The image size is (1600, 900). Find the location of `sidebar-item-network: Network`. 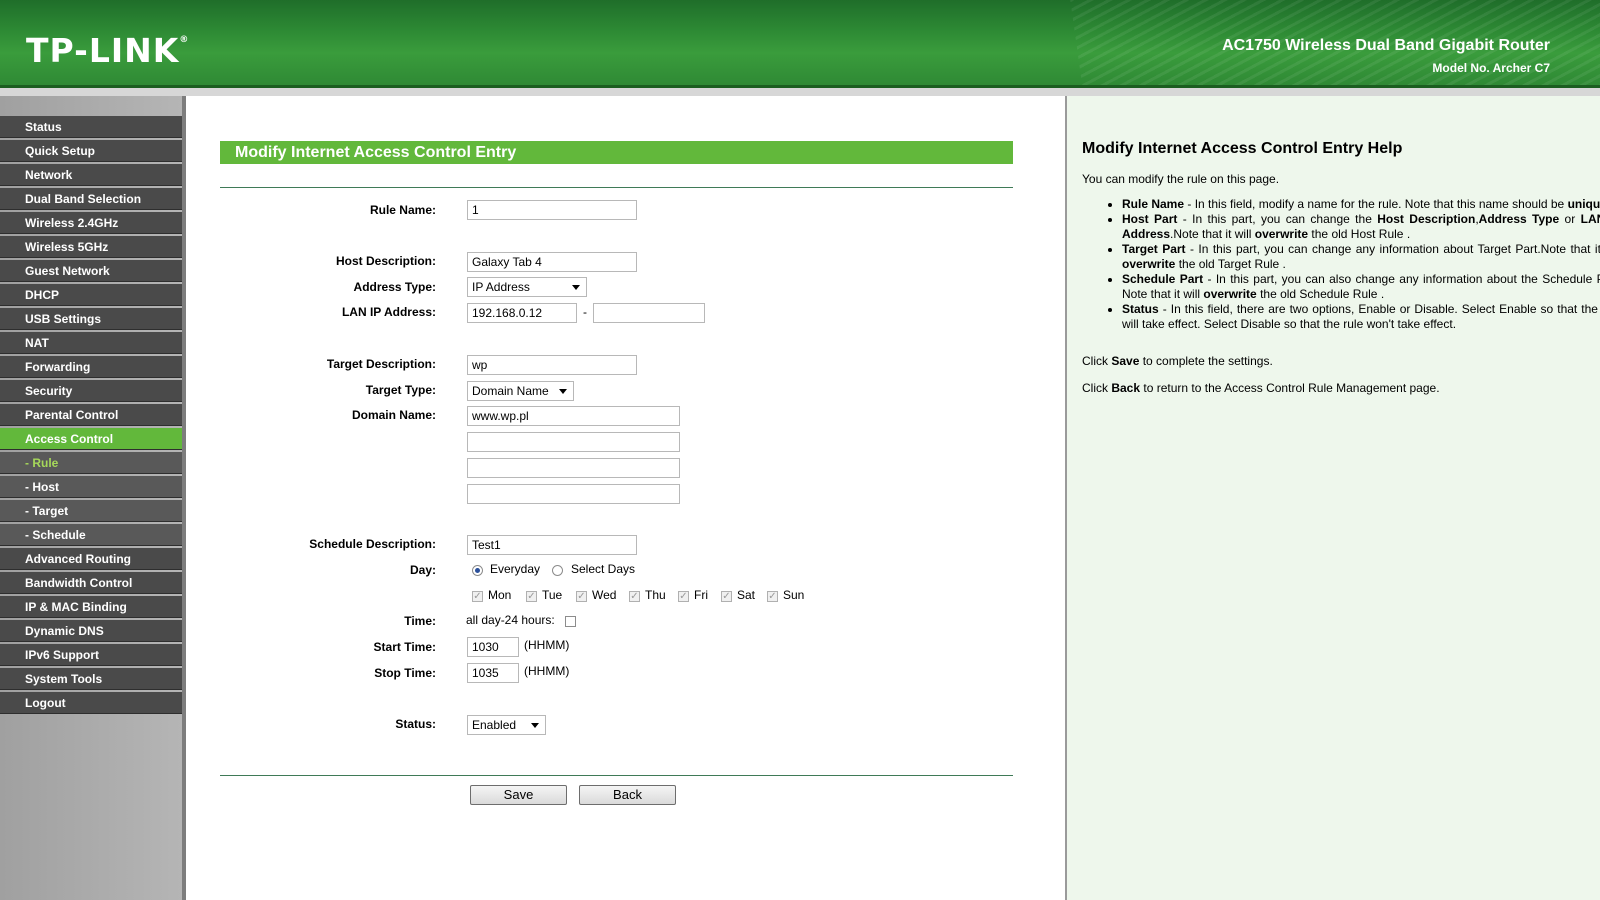

sidebar-item-network: Network is located at coordinates (91, 175).